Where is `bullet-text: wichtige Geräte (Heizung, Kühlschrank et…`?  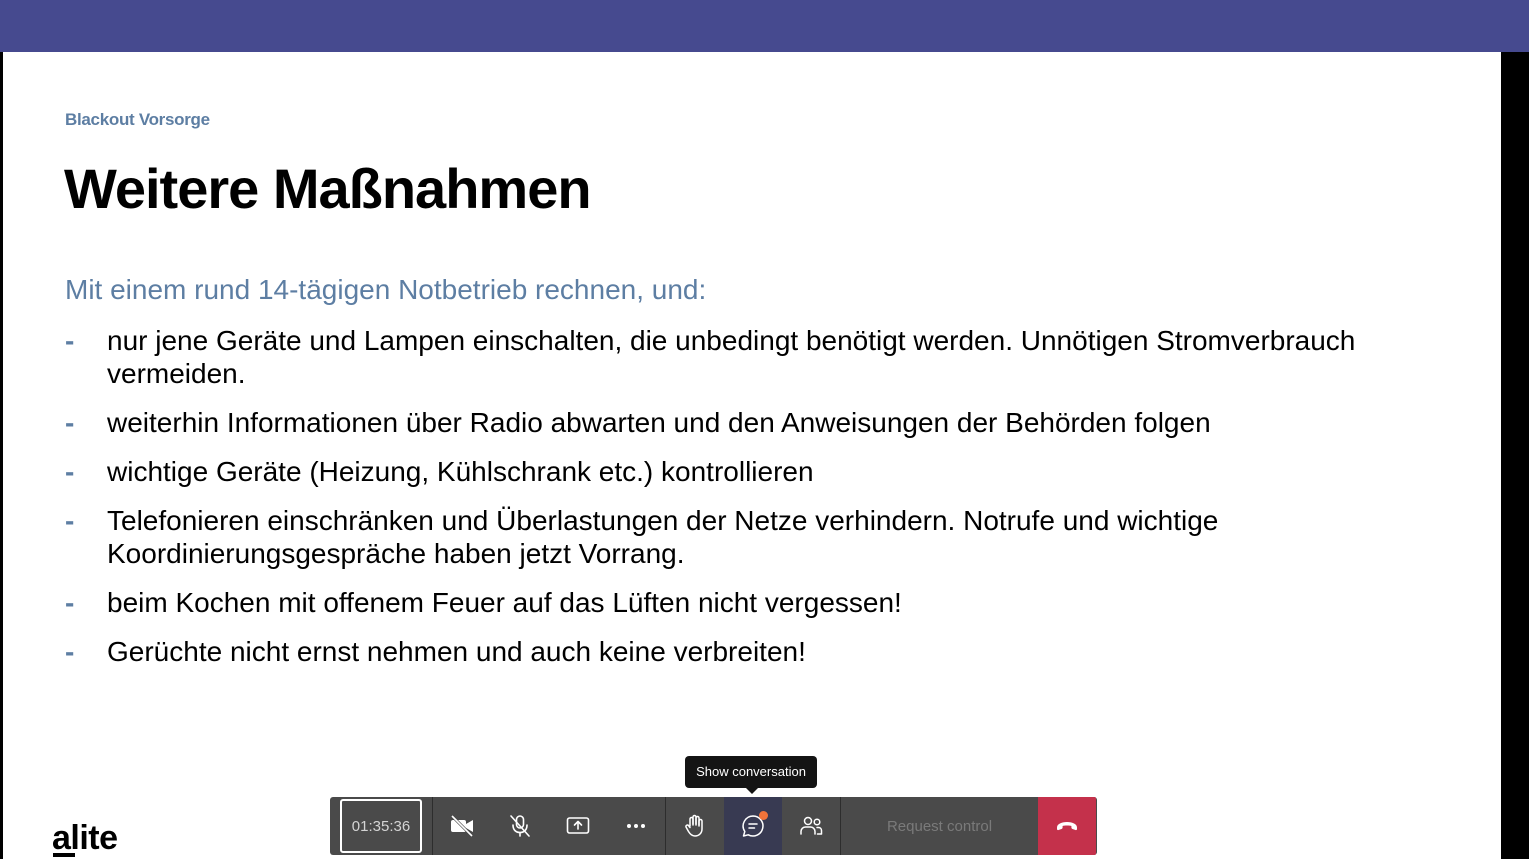 bullet-text: wichtige Geräte (Heizung, Kühlschrank et… is located at coordinates (460, 471).